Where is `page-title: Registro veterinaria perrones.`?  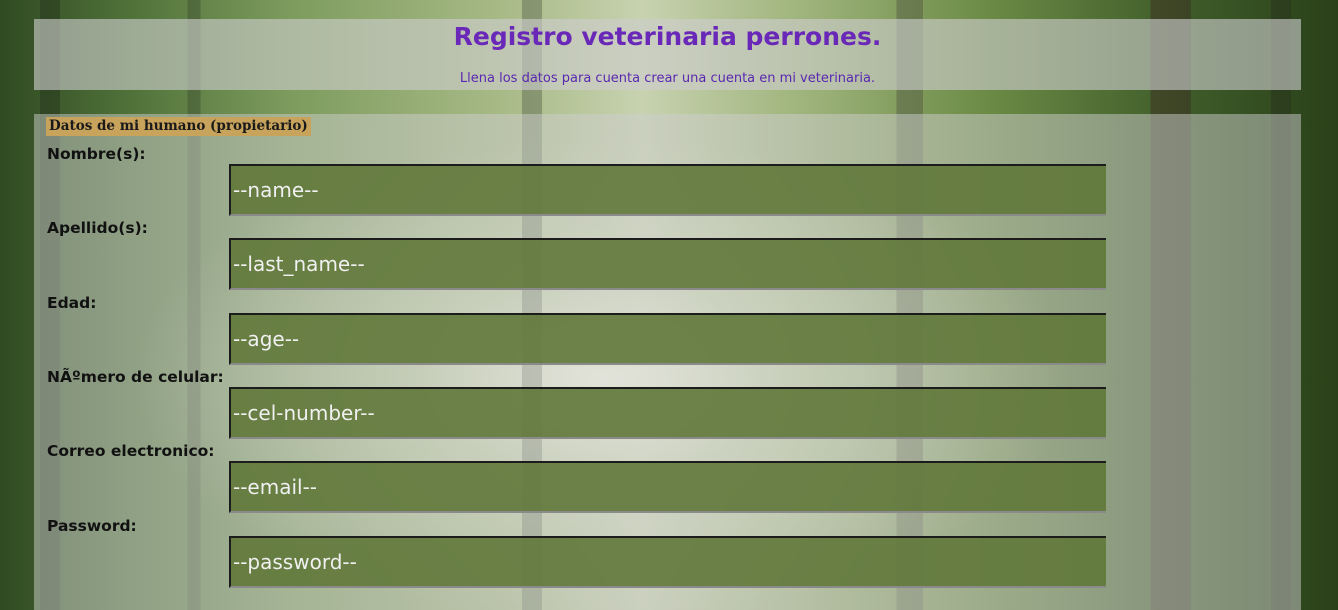 page-title: Registro veterinaria perrones. is located at coordinates (667, 36).